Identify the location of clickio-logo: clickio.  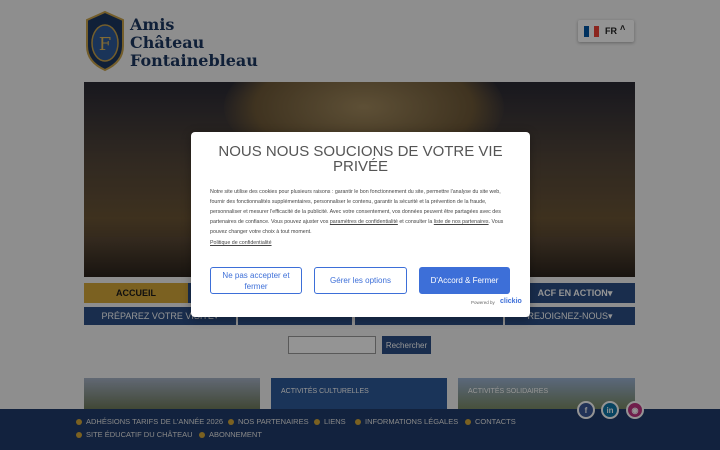
(511, 301).